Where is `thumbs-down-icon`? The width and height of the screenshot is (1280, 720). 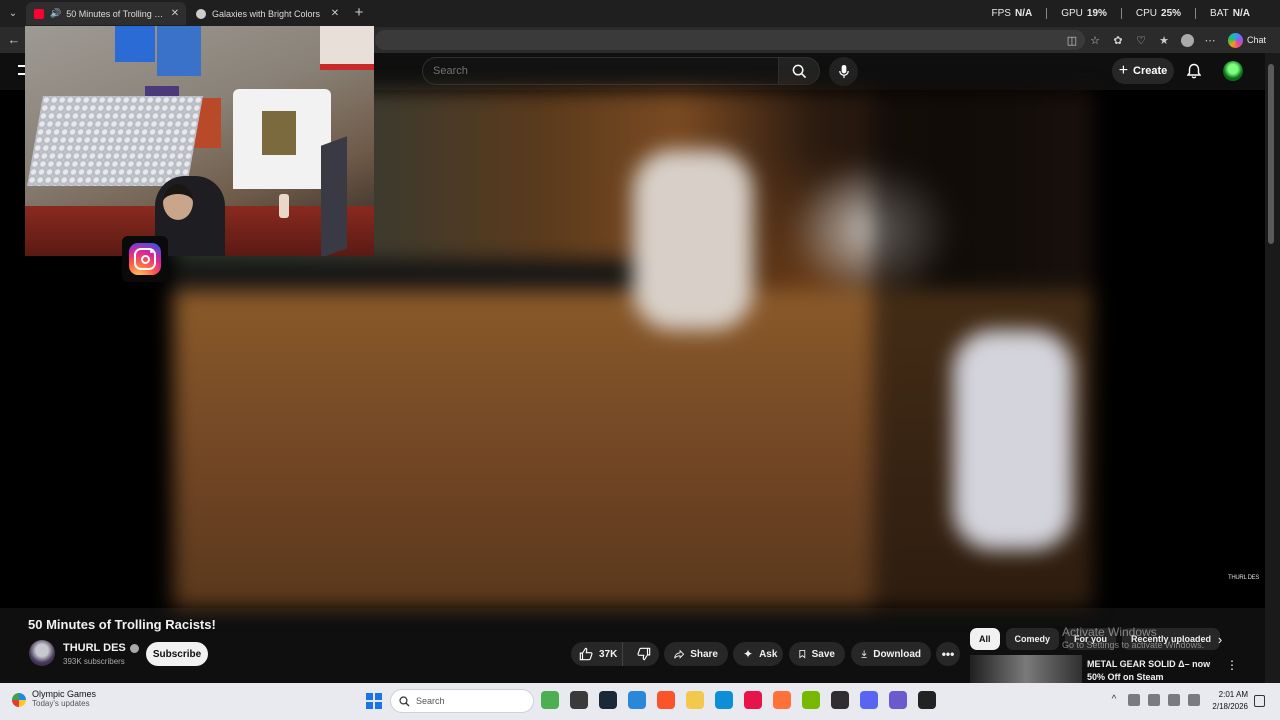
thumbs-down-icon is located at coordinates (644, 654).